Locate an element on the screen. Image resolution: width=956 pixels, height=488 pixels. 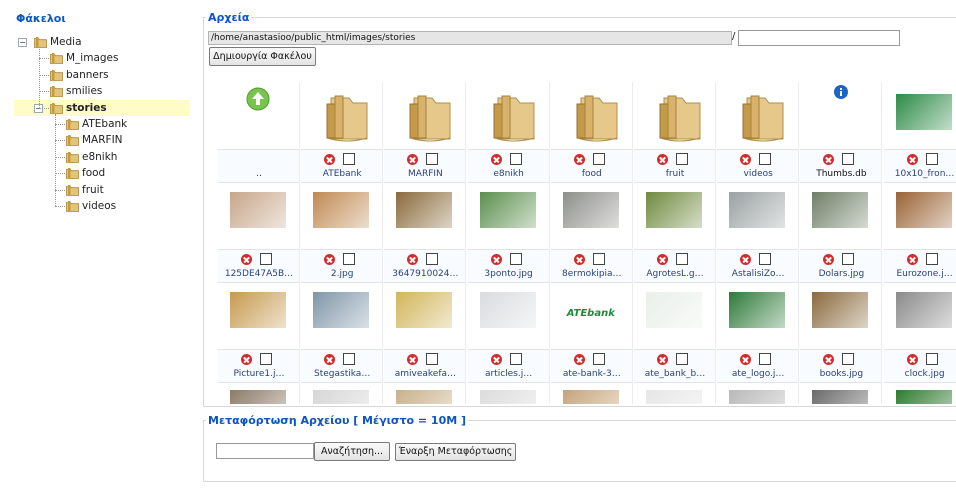
info-icon is located at coordinates (841, 93).